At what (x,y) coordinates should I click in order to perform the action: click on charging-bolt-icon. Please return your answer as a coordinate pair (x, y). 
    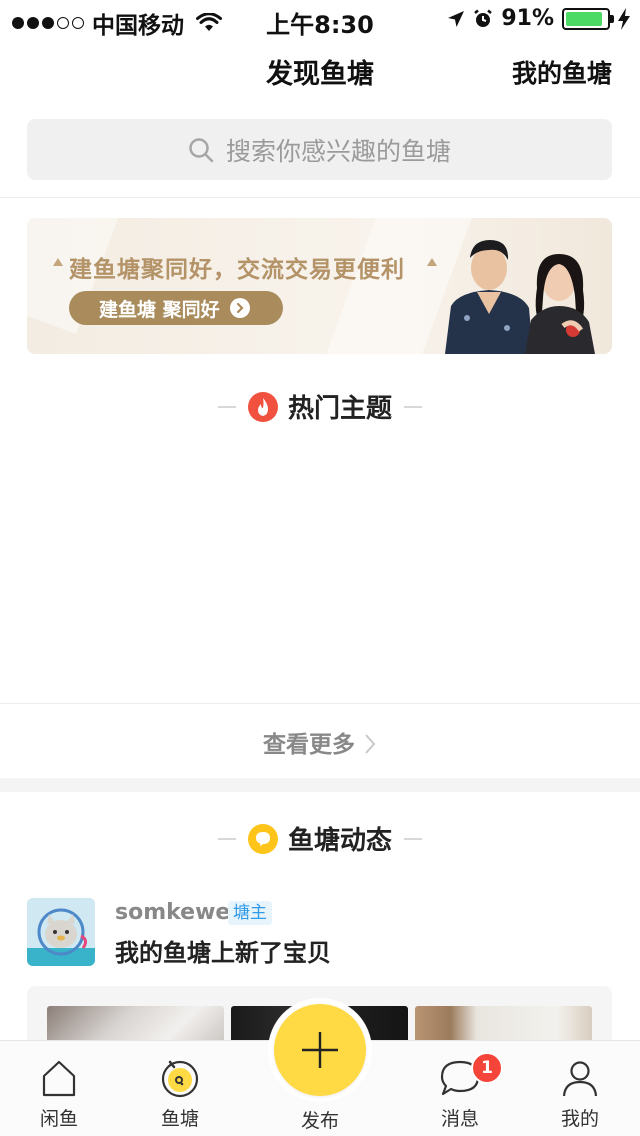
    Looking at the image, I should click on (624, 18).